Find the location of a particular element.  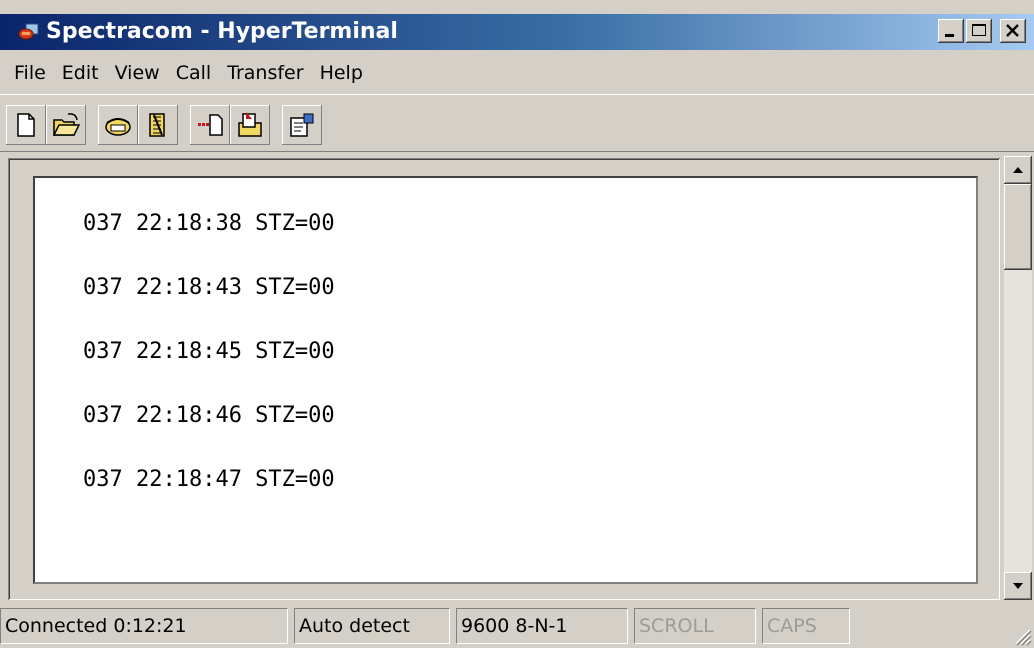

menu-edit: Edit is located at coordinates (80, 73).